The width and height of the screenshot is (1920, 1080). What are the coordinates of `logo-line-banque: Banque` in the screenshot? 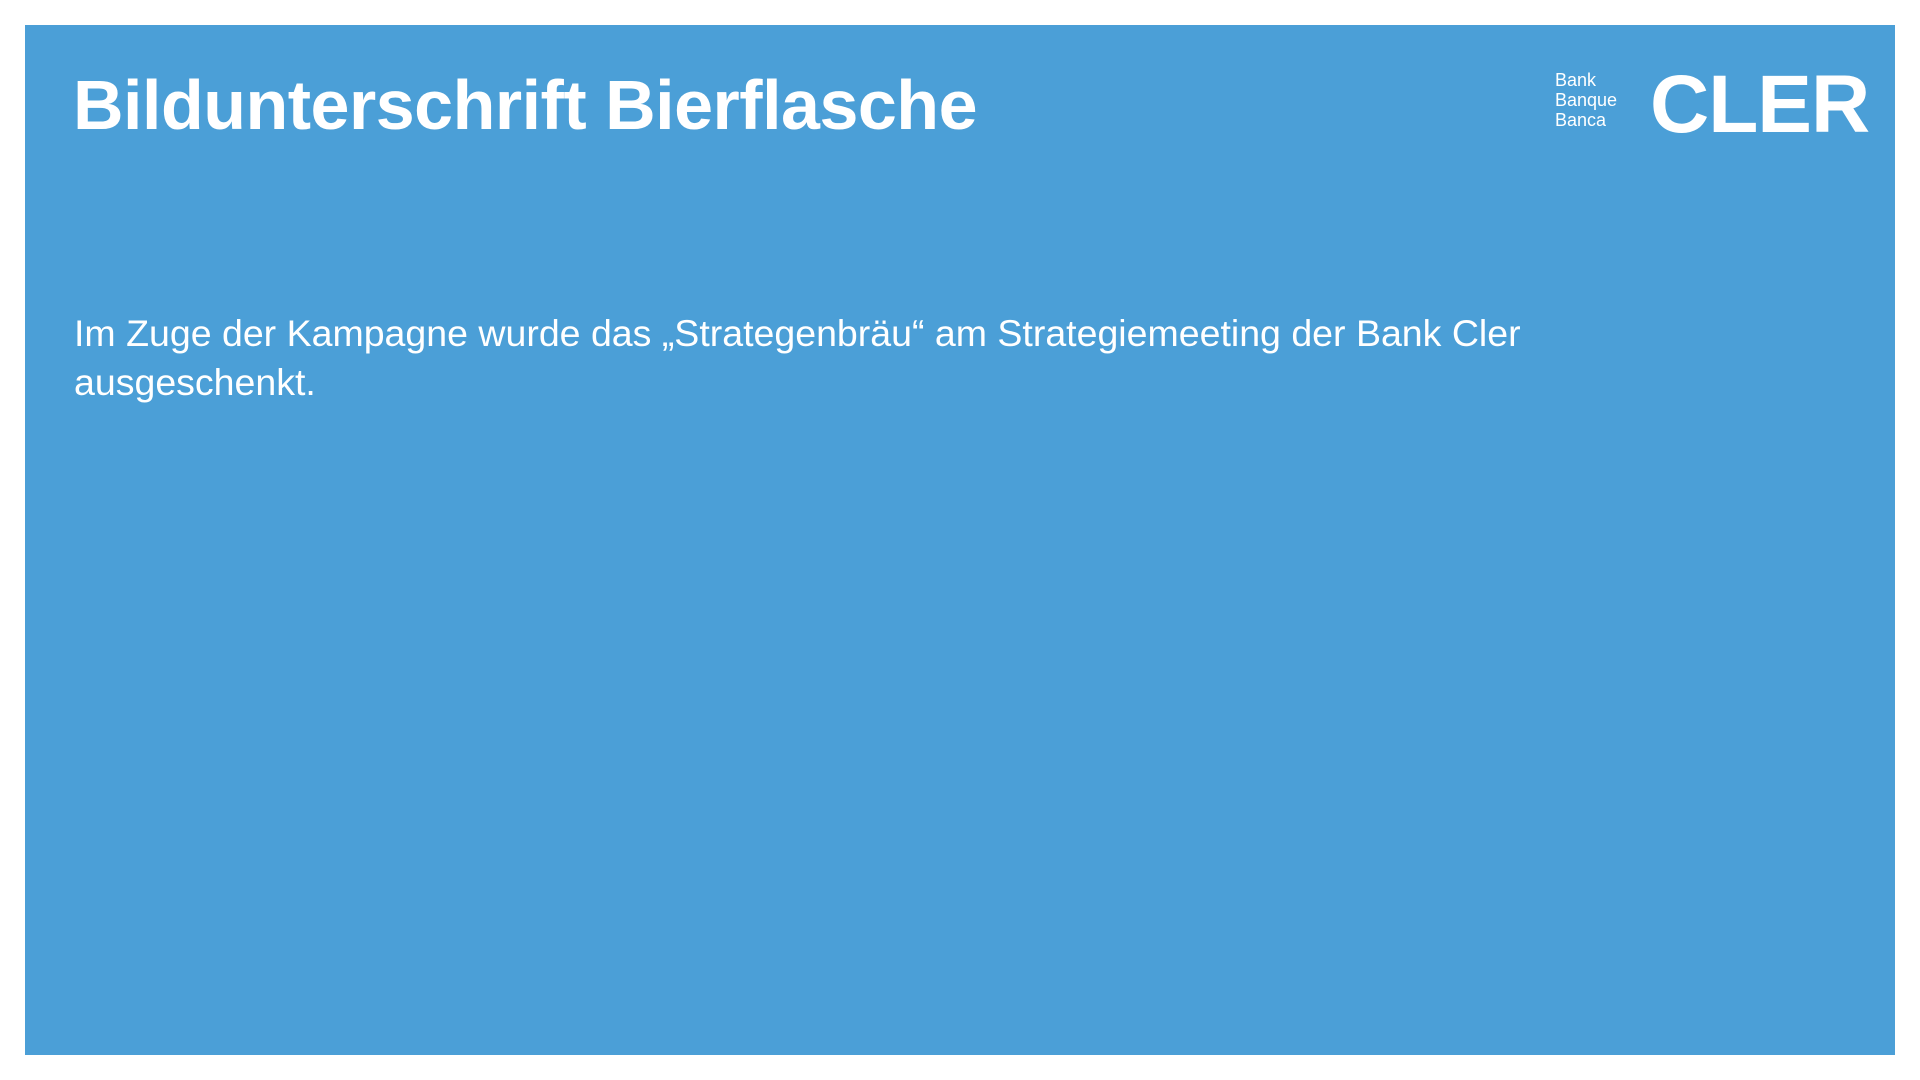 It's located at (1586, 100).